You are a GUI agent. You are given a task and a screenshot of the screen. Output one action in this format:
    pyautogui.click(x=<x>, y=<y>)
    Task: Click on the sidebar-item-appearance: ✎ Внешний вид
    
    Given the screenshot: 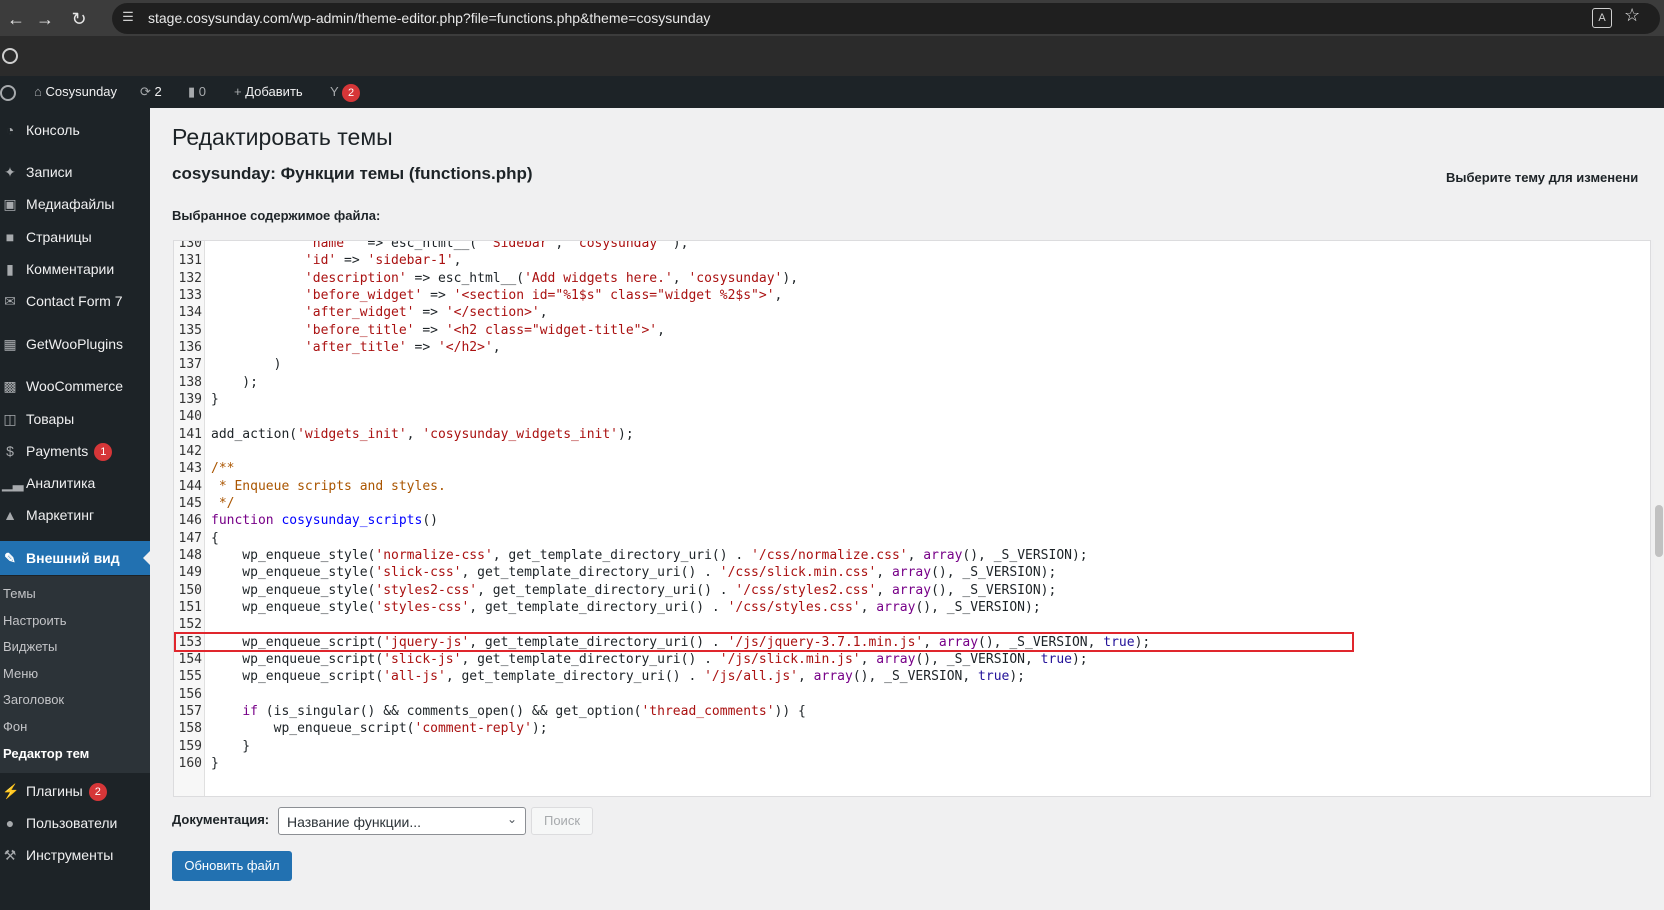 What is the action you would take?
    pyautogui.click(x=75, y=558)
    